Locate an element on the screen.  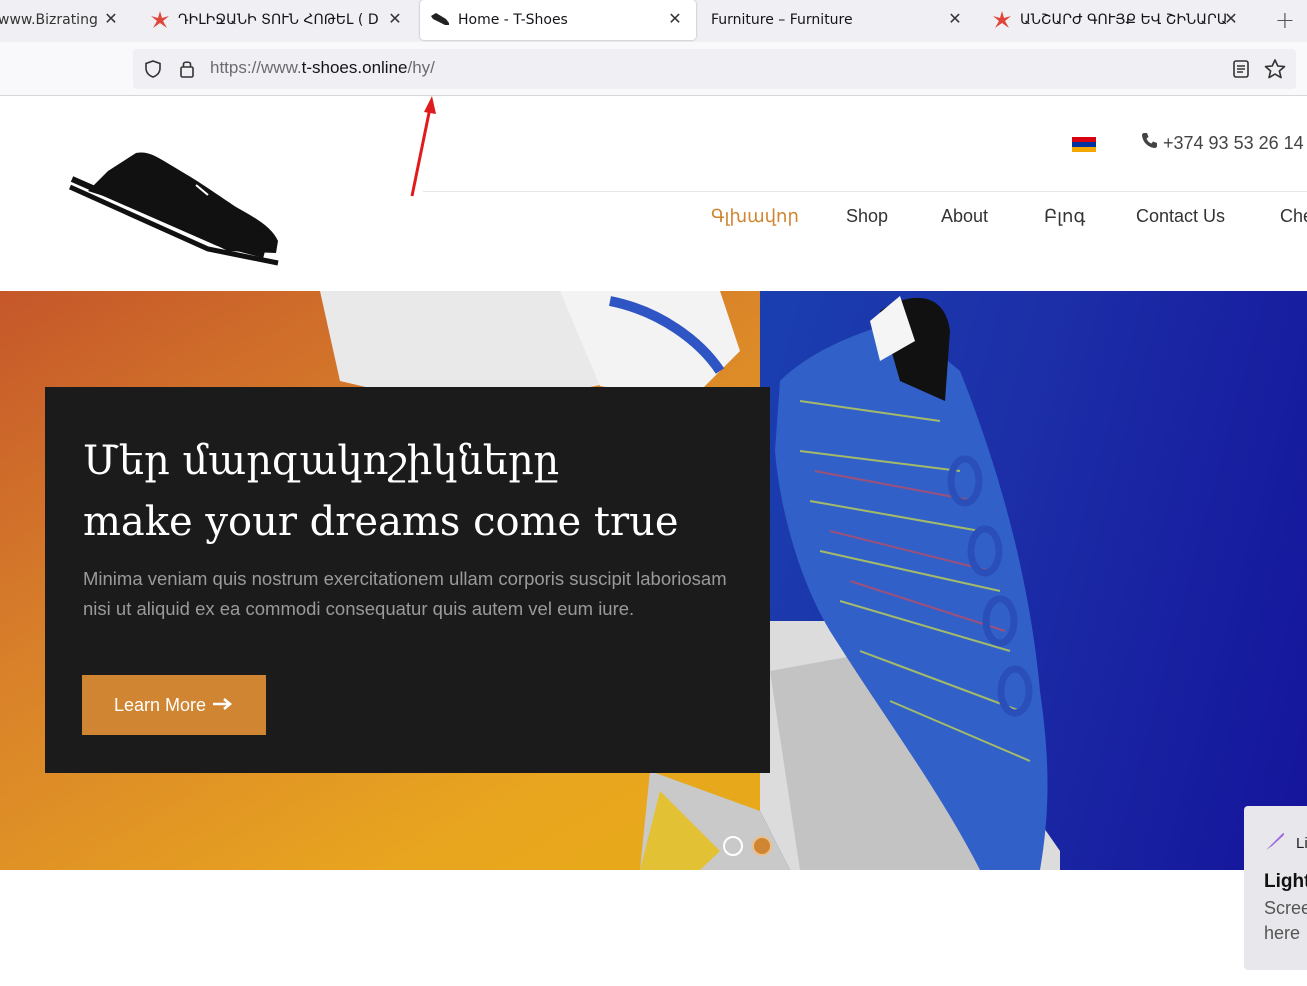
tab-dilijan-hotel: ԴԻԼԻՋԱՆԻ ՏՈՒՆ ՀՈԹԵԼ ( DI ✕ is located at coordinates (275, 20).